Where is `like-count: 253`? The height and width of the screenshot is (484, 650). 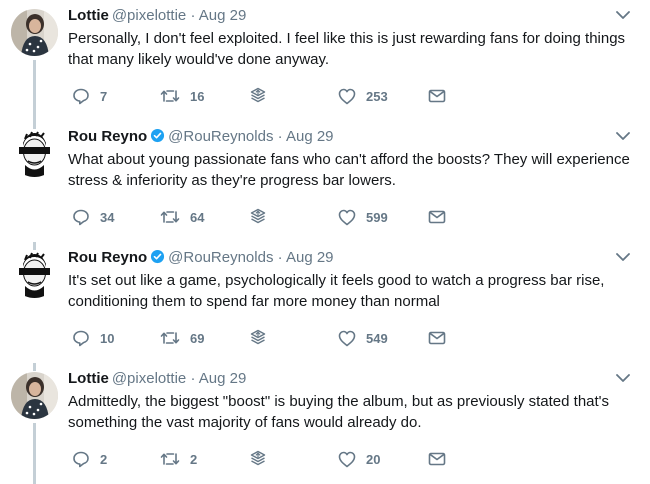 like-count: 253 is located at coordinates (377, 96).